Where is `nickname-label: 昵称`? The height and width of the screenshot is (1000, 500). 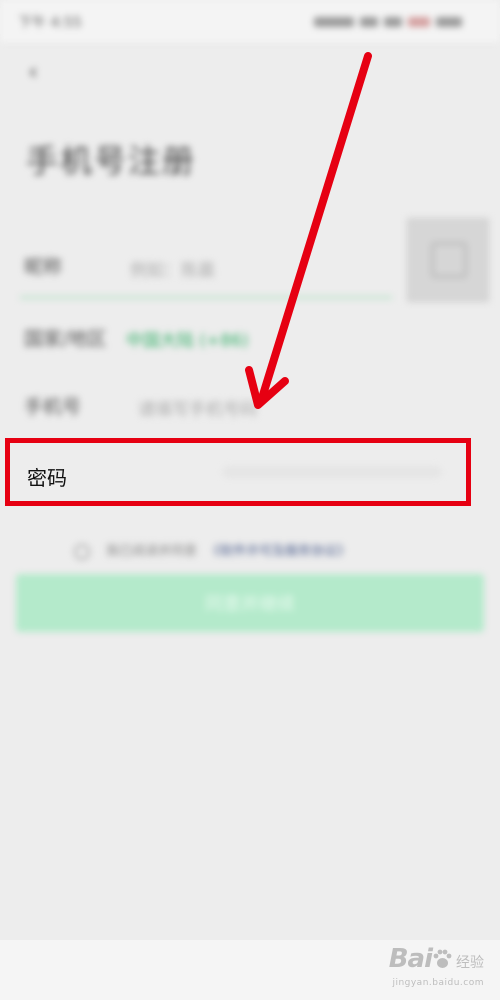 nickname-label: 昵称 is located at coordinates (43, 267).